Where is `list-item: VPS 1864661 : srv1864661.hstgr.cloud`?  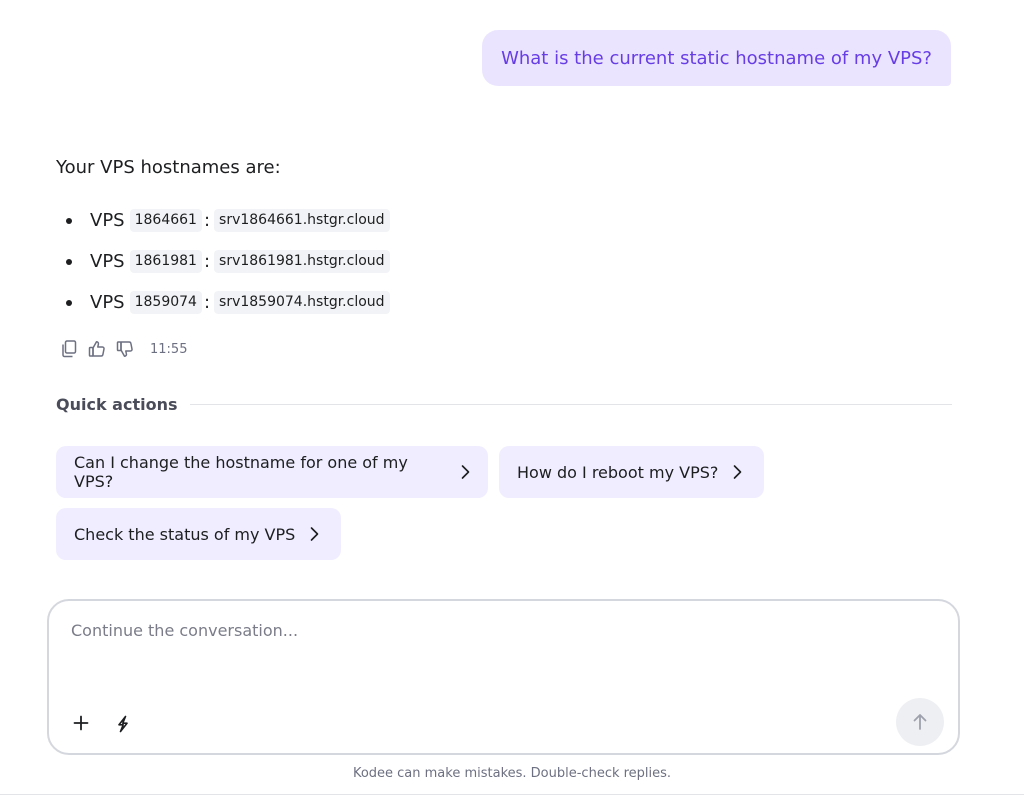 list-item: VPS 1864661 : srv1864661.hstgr.cloud is located at coordinates (223, 220).